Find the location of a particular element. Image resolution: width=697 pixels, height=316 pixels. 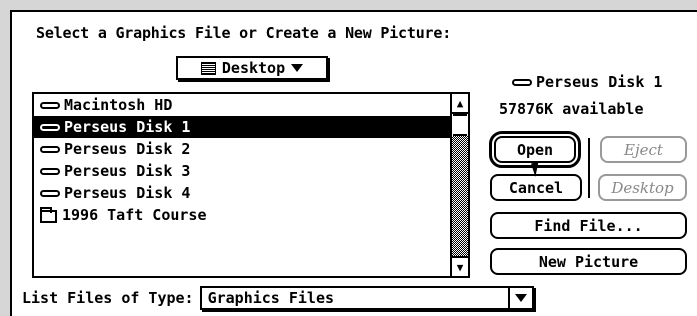

open-button: Open is located at coordinates (535, 149).